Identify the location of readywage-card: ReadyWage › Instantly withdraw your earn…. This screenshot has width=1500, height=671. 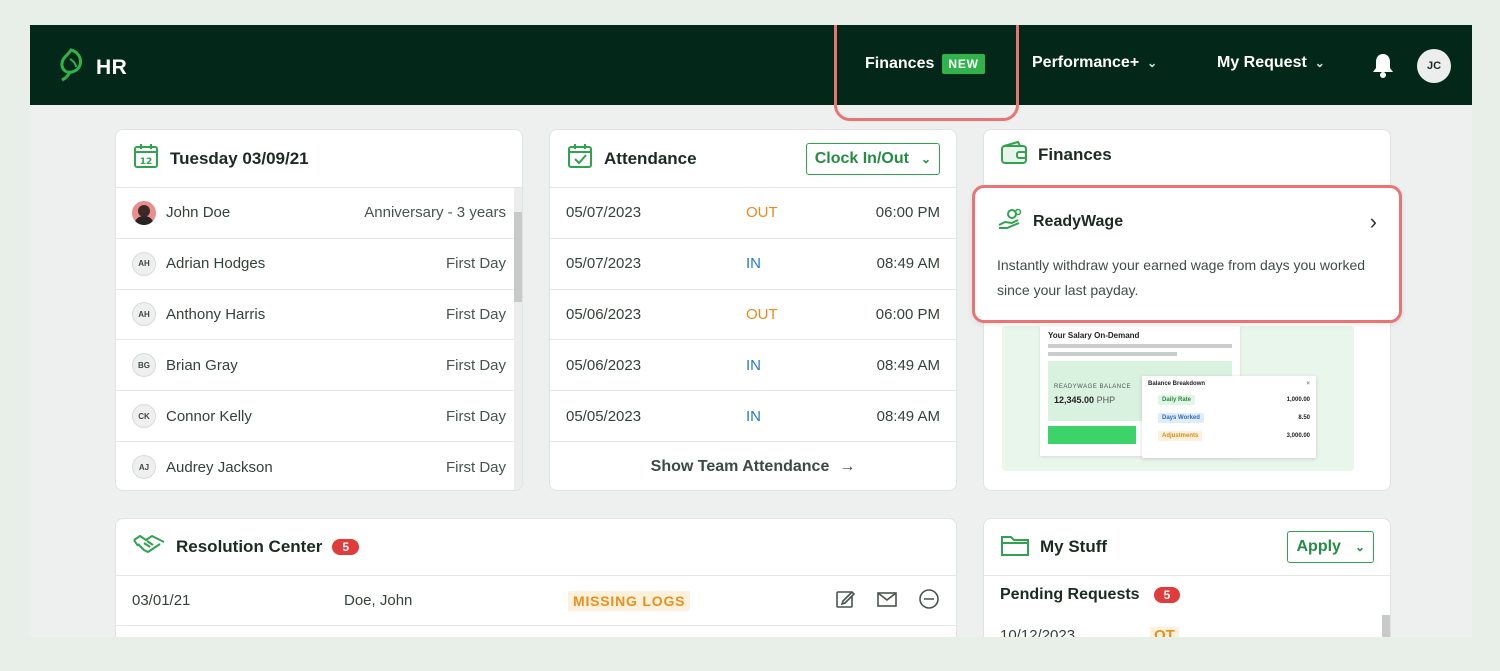
(1187, 254).